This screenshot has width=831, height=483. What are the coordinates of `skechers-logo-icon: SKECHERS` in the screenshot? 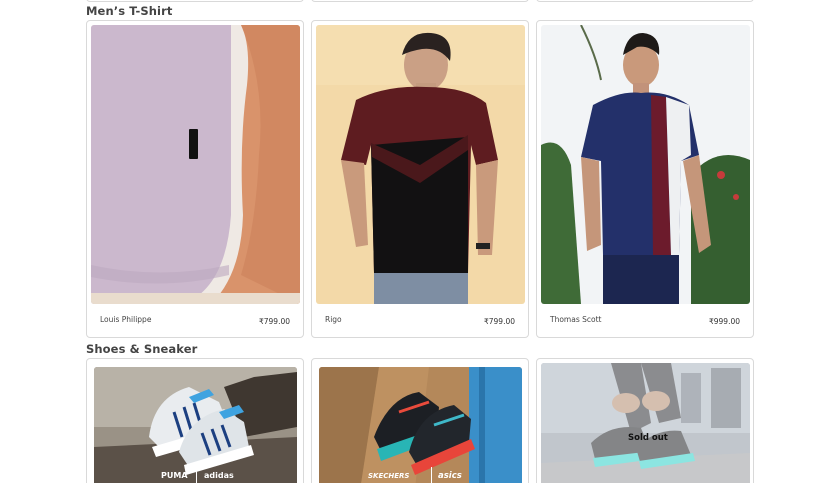 It's located at (389, 476).